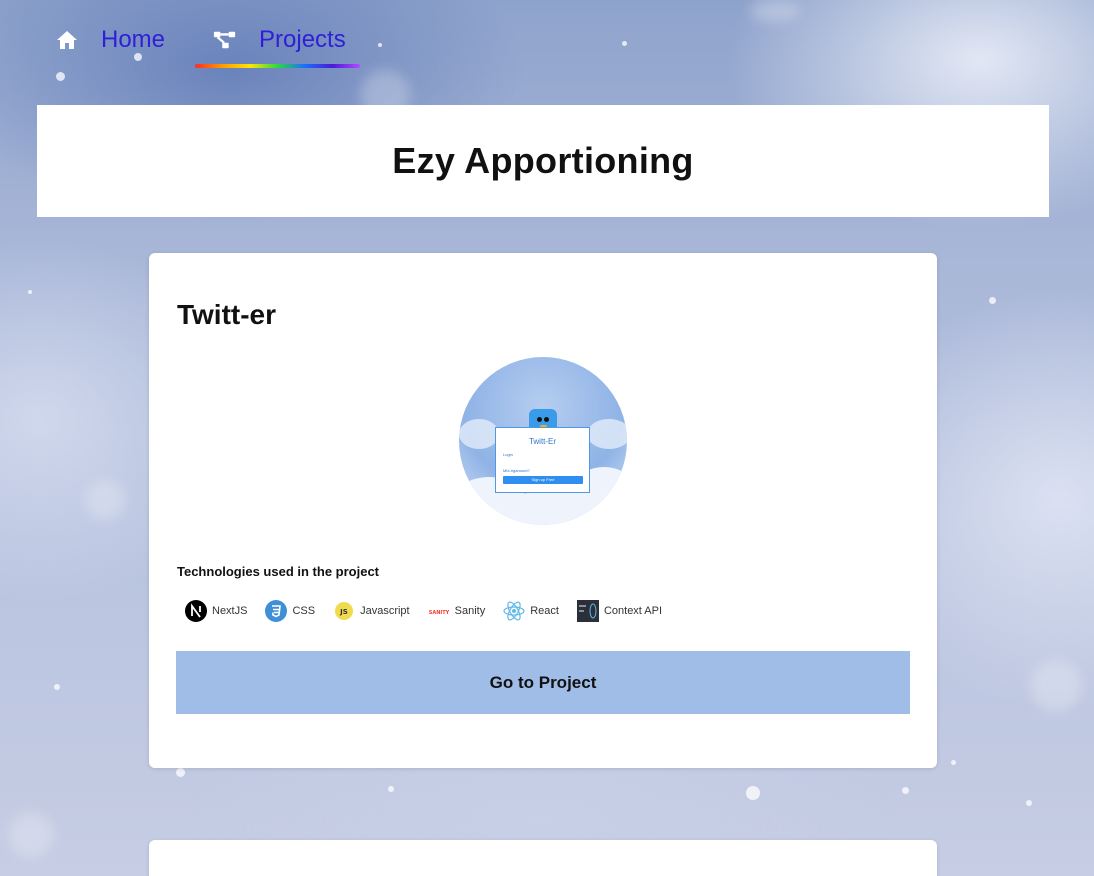  I want to click on preview-signup-button: Sign up Free, so click(543, 480).